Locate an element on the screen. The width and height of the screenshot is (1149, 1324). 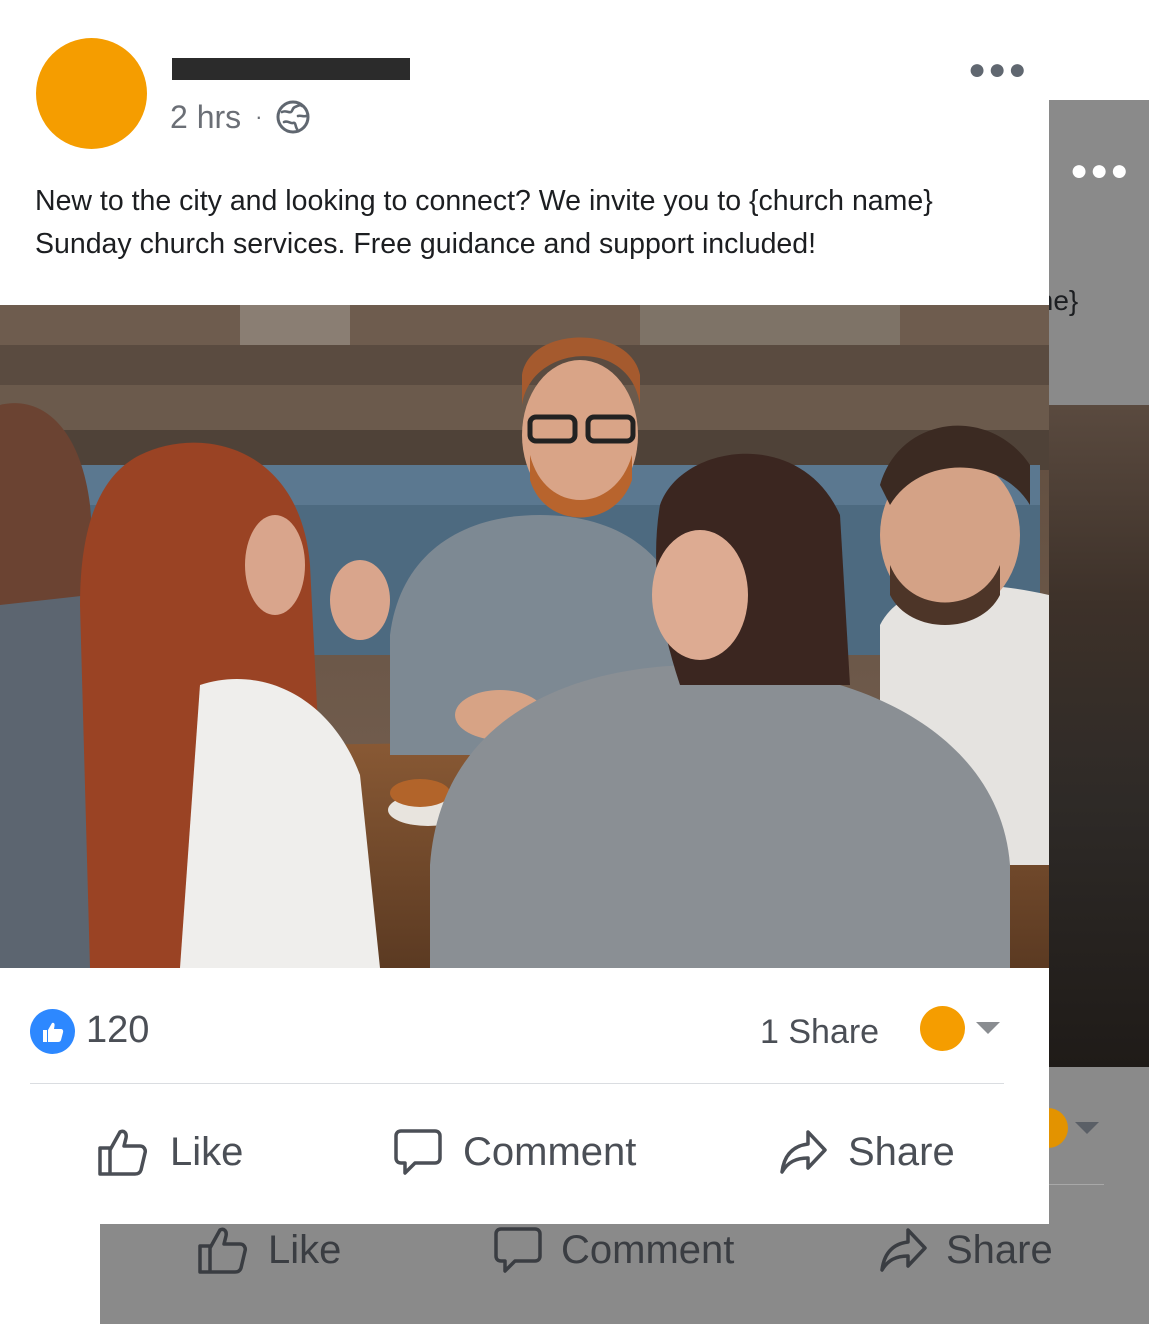
author-name-redacted is located at coordinates (291, 69).